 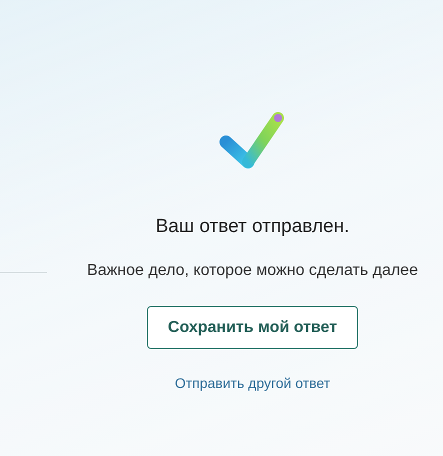 I want to click on save-response-button: Сохранить мой ответ, so click(x=252, y=327).